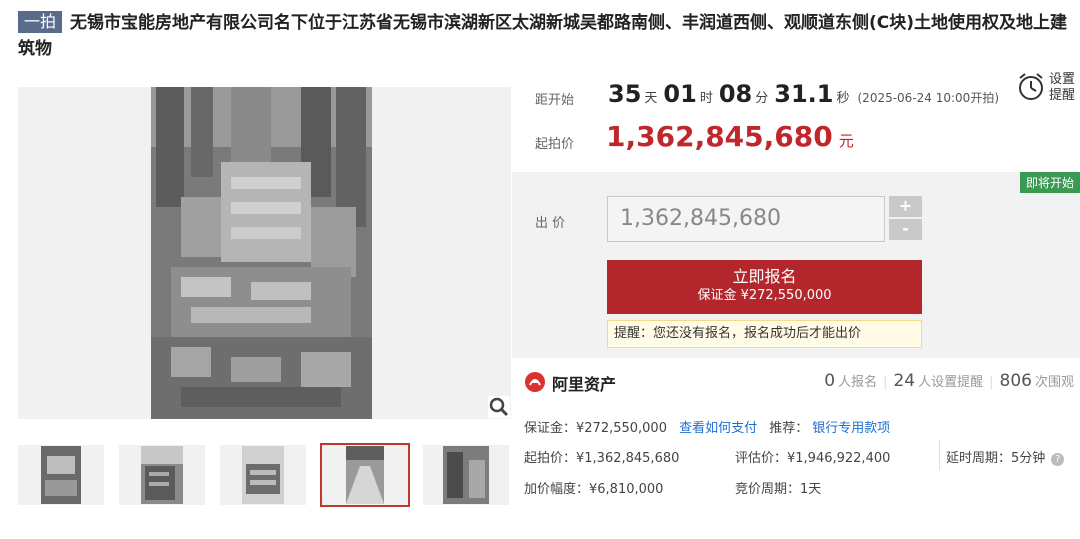 This screenshot has width=1080, height=539. I want to click on signup-reminder-tip: 提醒：您还没有报名，报名成功后才能出价, so click(764, 334).